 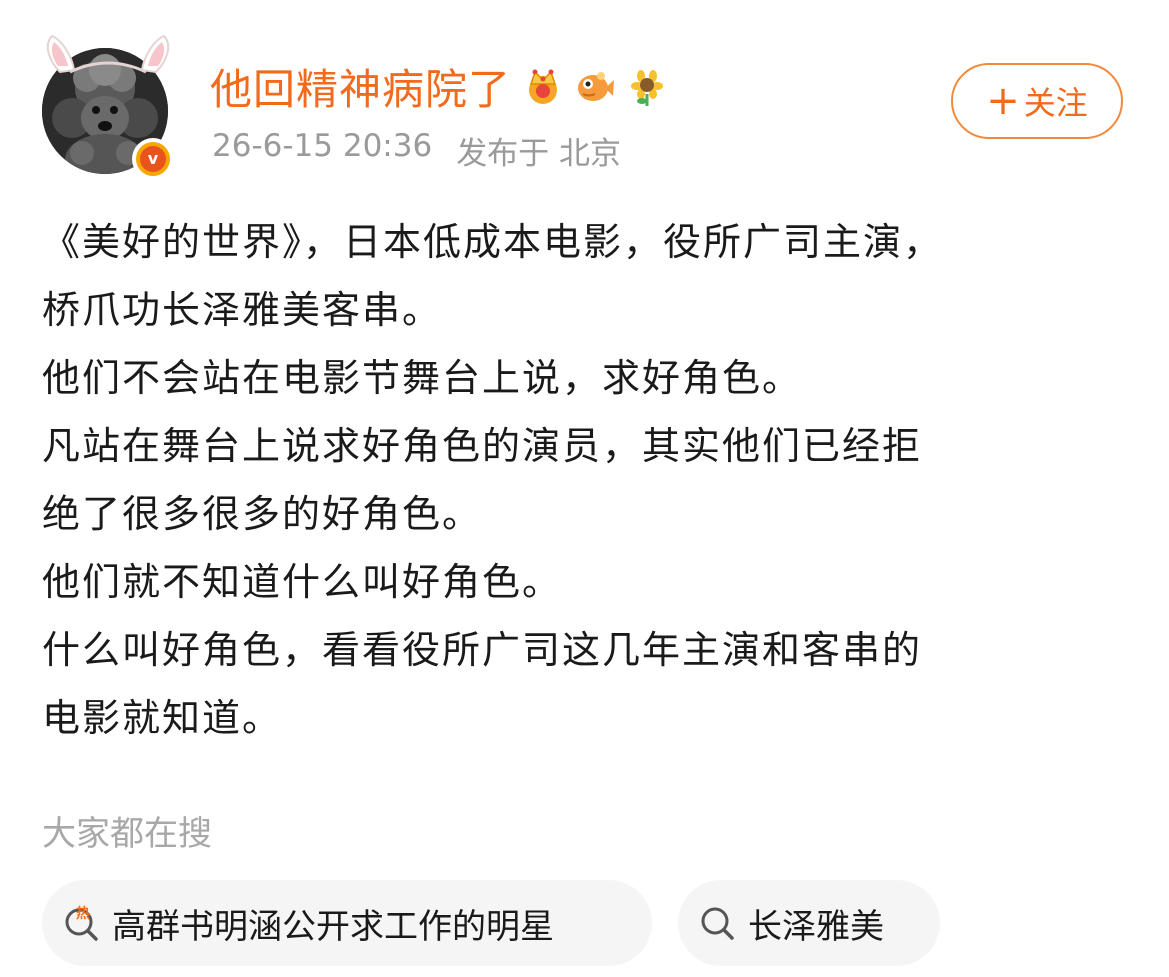 What do you see at coordinates (647, 86) in the screenshot?
I see `sunflower-badge-icon` at bounding box center [647, 86].